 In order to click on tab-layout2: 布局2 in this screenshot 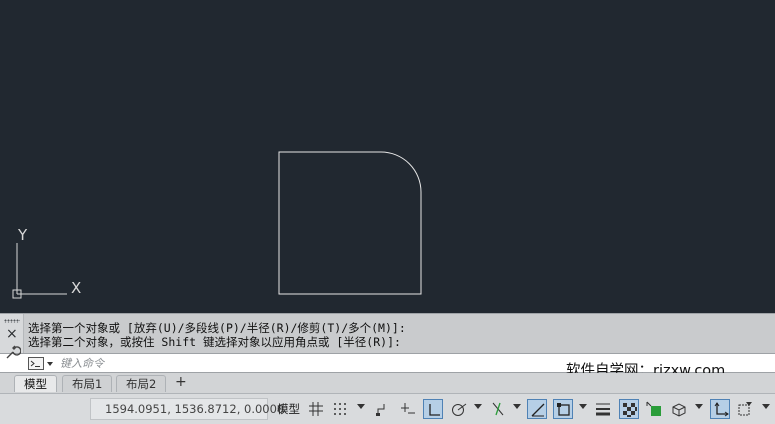, I will do `click(141, 383)`.